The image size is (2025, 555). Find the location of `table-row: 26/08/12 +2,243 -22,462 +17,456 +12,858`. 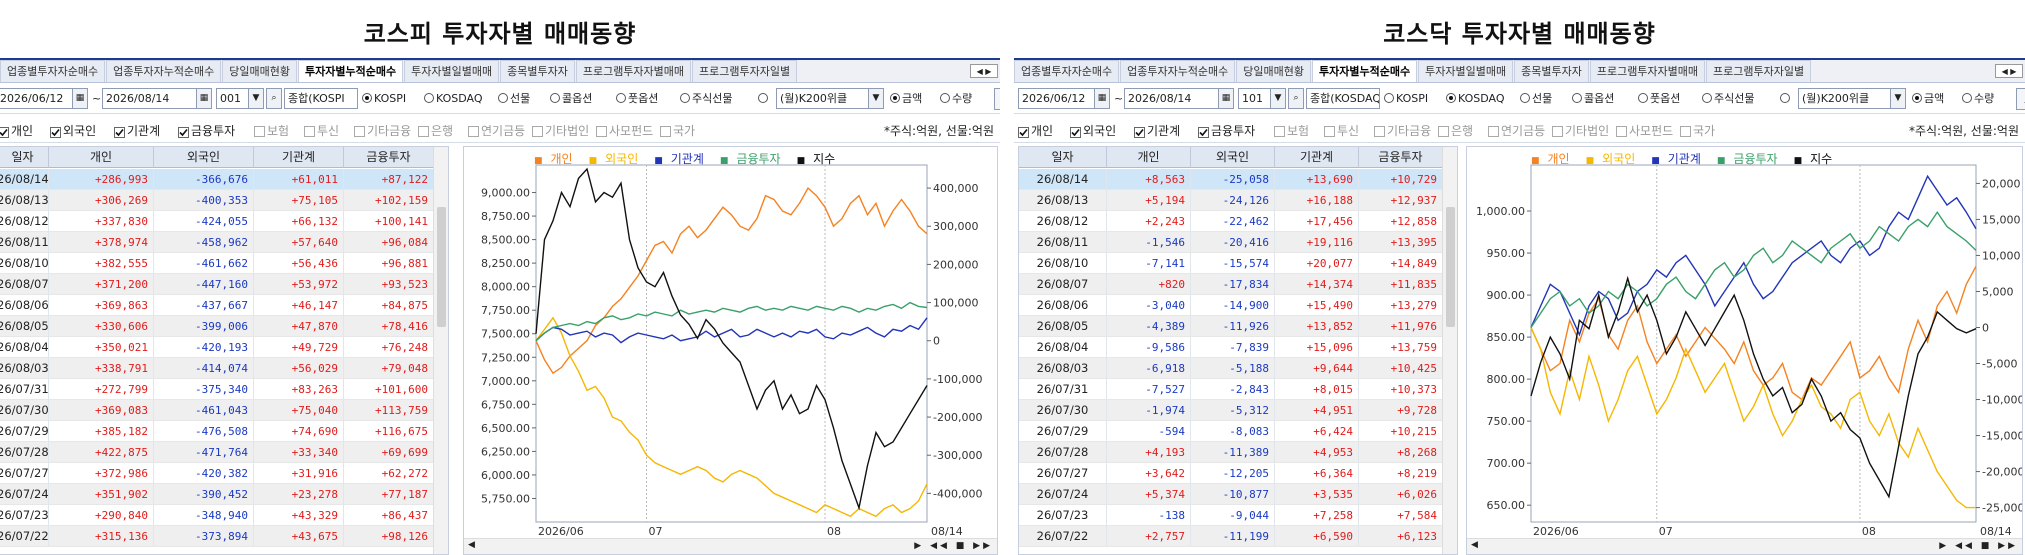

table-row: 26/08/12 +2,243 -22,462 +17,456 +12,858 is located at coordinates (1231, 221).